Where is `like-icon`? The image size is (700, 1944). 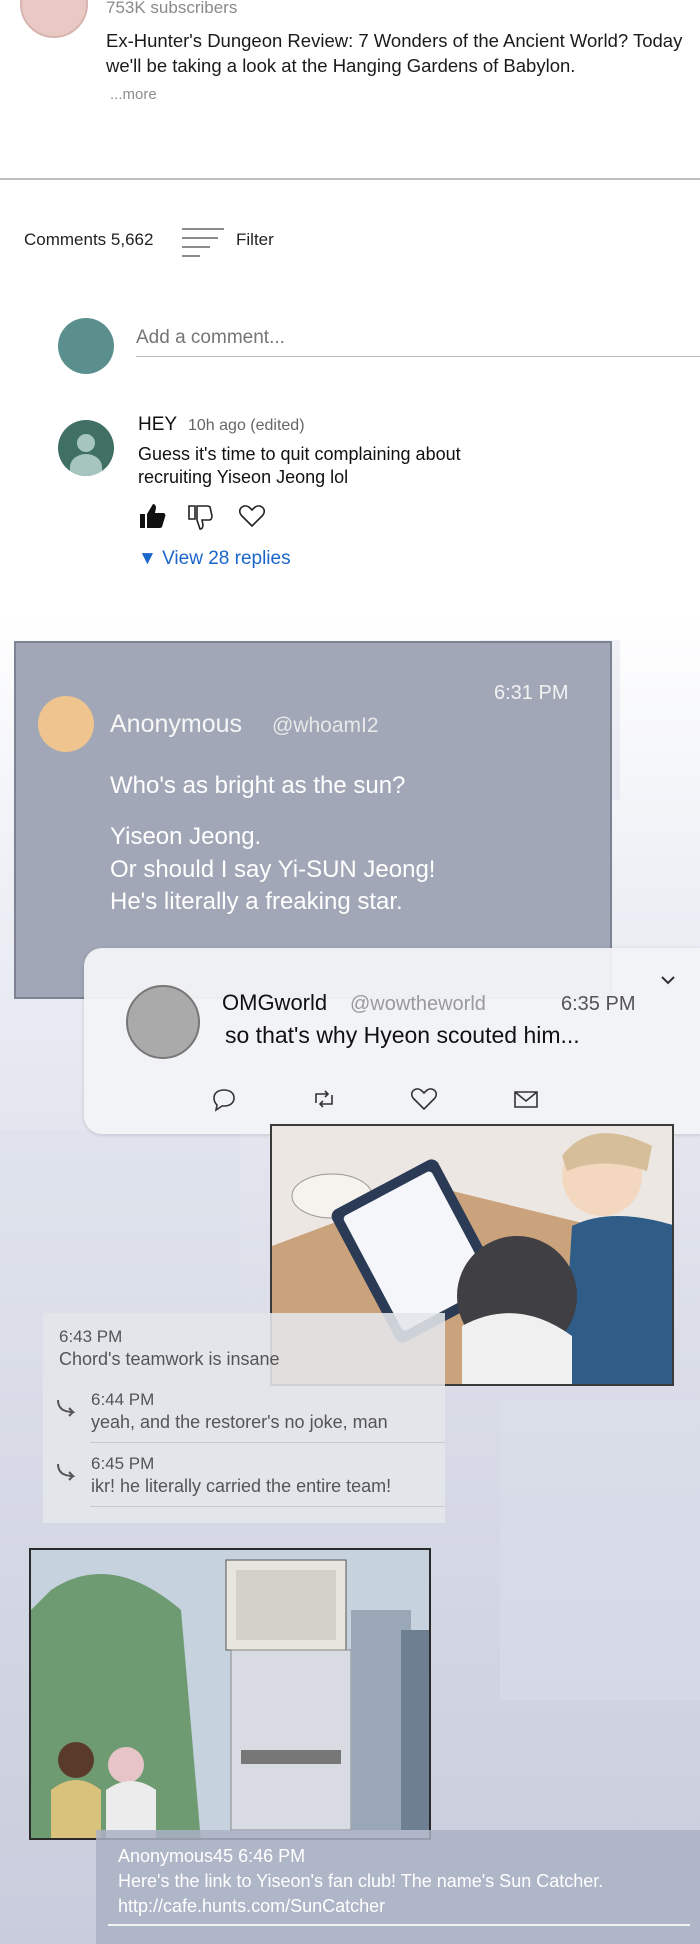
like-icon is located at coordinates (152, 516).